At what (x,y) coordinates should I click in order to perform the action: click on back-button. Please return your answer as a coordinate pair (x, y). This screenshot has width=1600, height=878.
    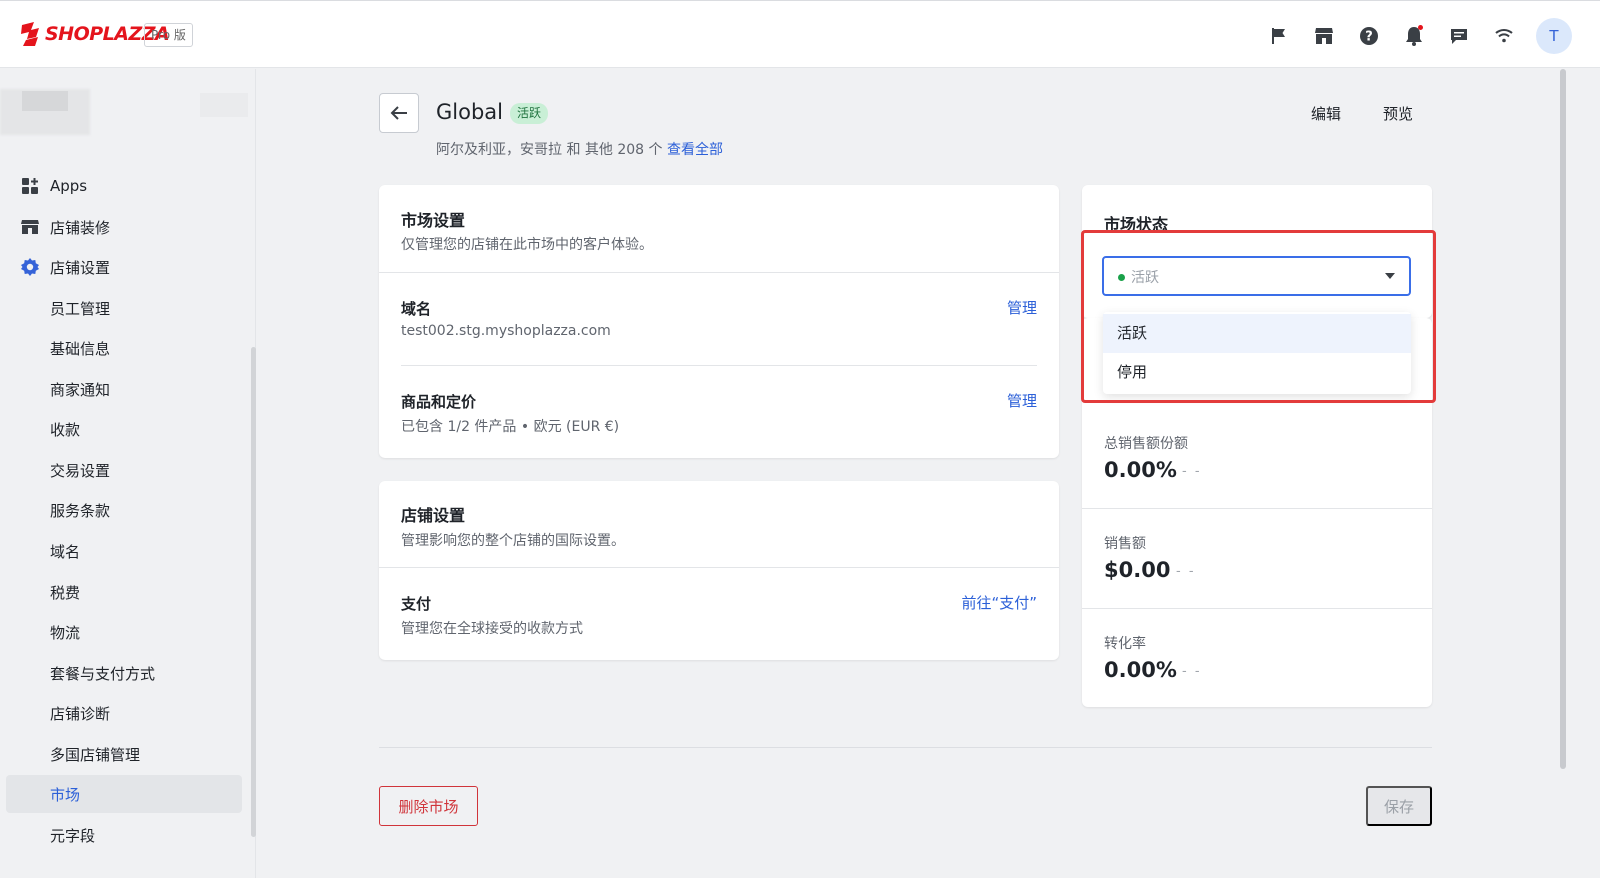
    Looking at the image, I should click on (399, 113).